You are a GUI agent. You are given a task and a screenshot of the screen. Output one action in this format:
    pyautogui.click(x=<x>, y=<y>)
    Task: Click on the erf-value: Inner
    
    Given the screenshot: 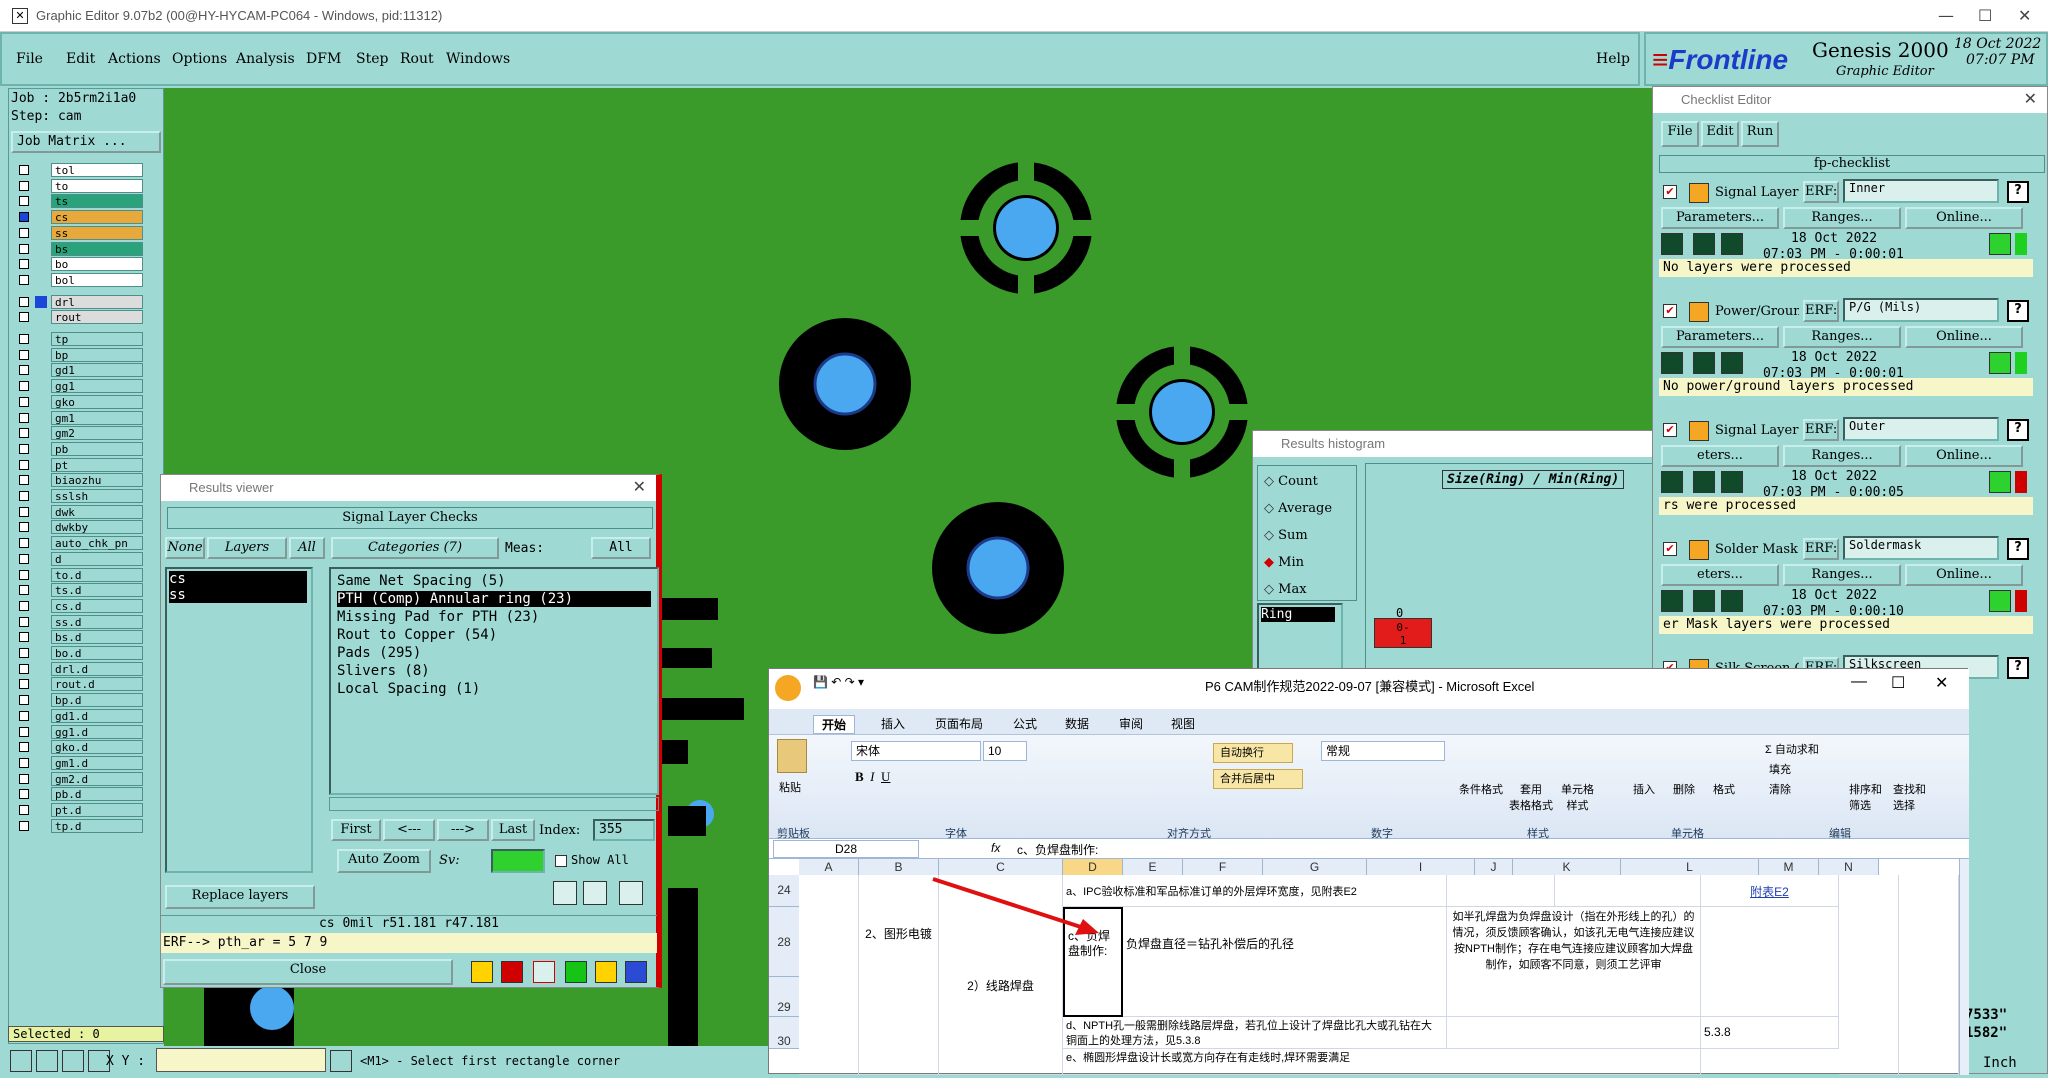 What is the action you would take?
    pyautogui.click(x=1921, y=191)
    